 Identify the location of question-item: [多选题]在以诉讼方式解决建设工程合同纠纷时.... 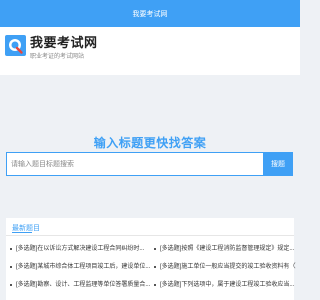
(81, 252).